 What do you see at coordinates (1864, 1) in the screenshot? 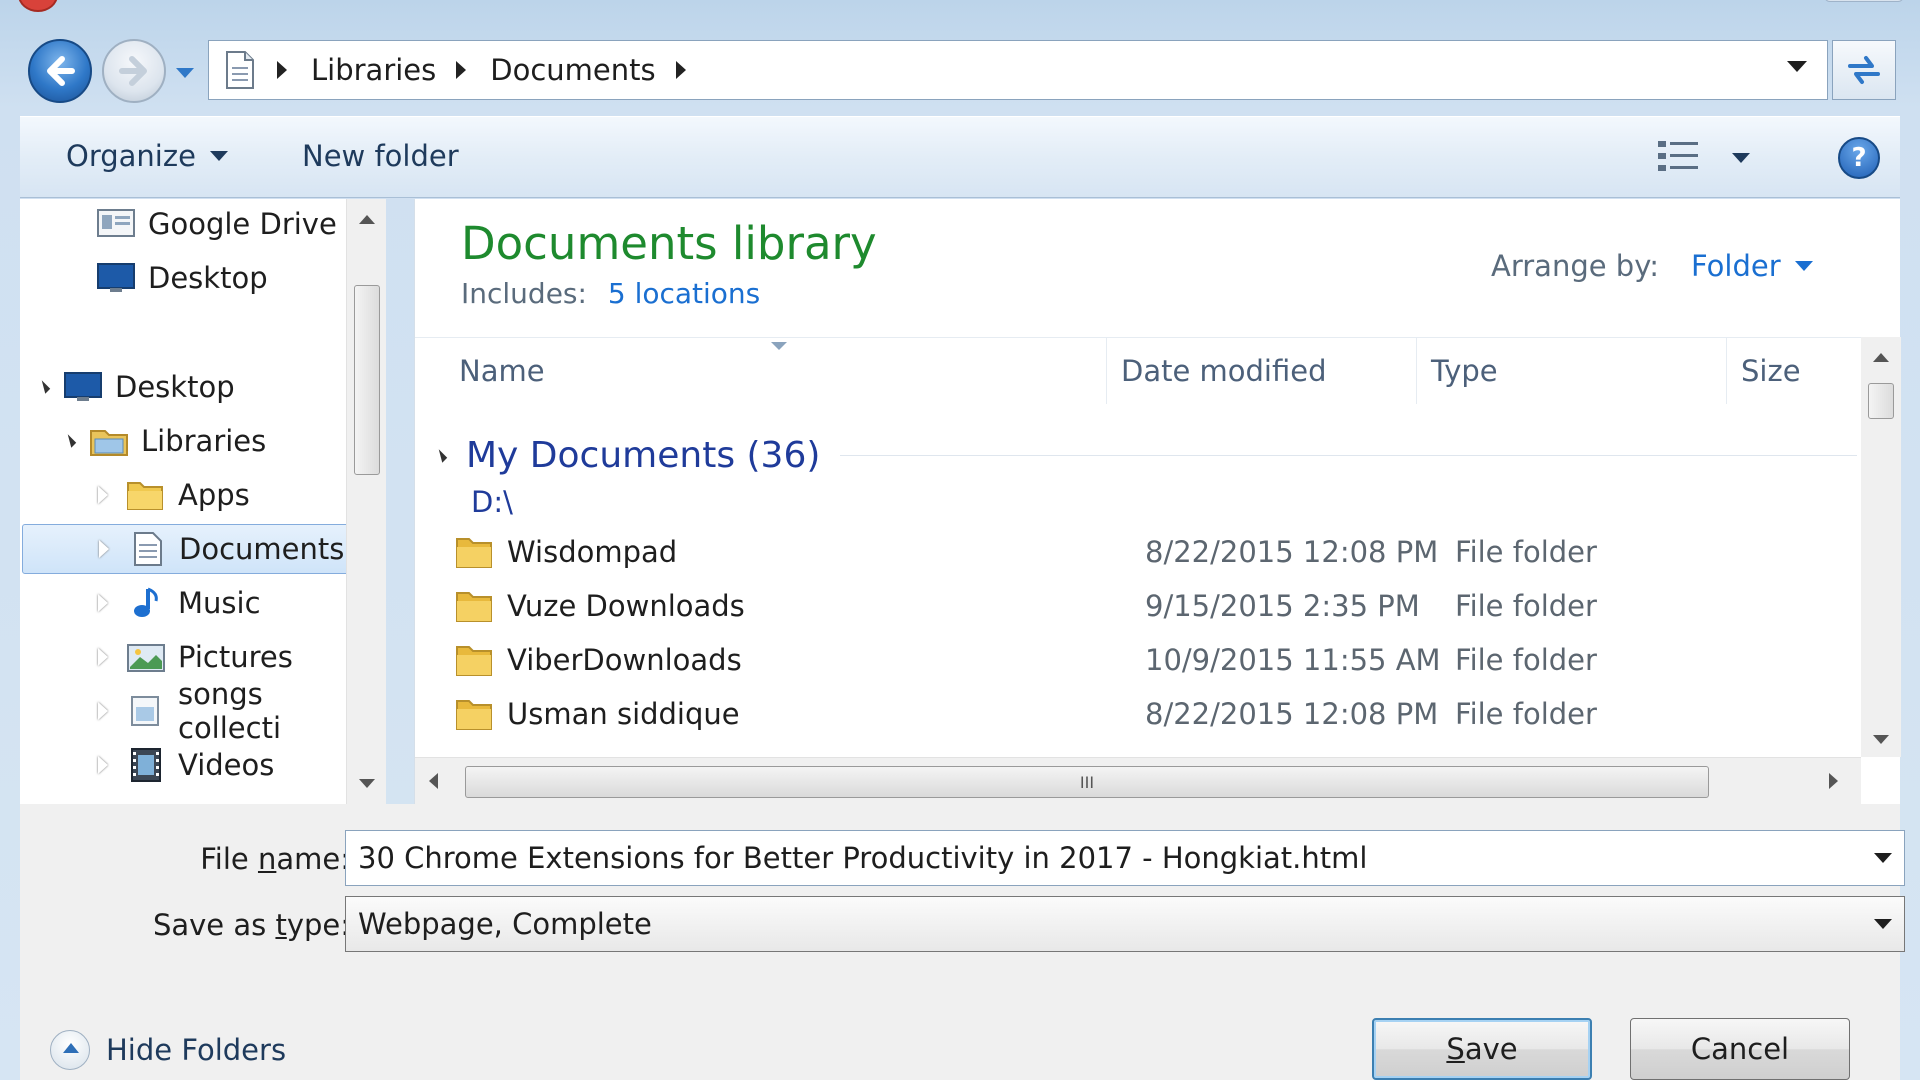
I see `window-frame-corner` at bounding box center [1864, 1].